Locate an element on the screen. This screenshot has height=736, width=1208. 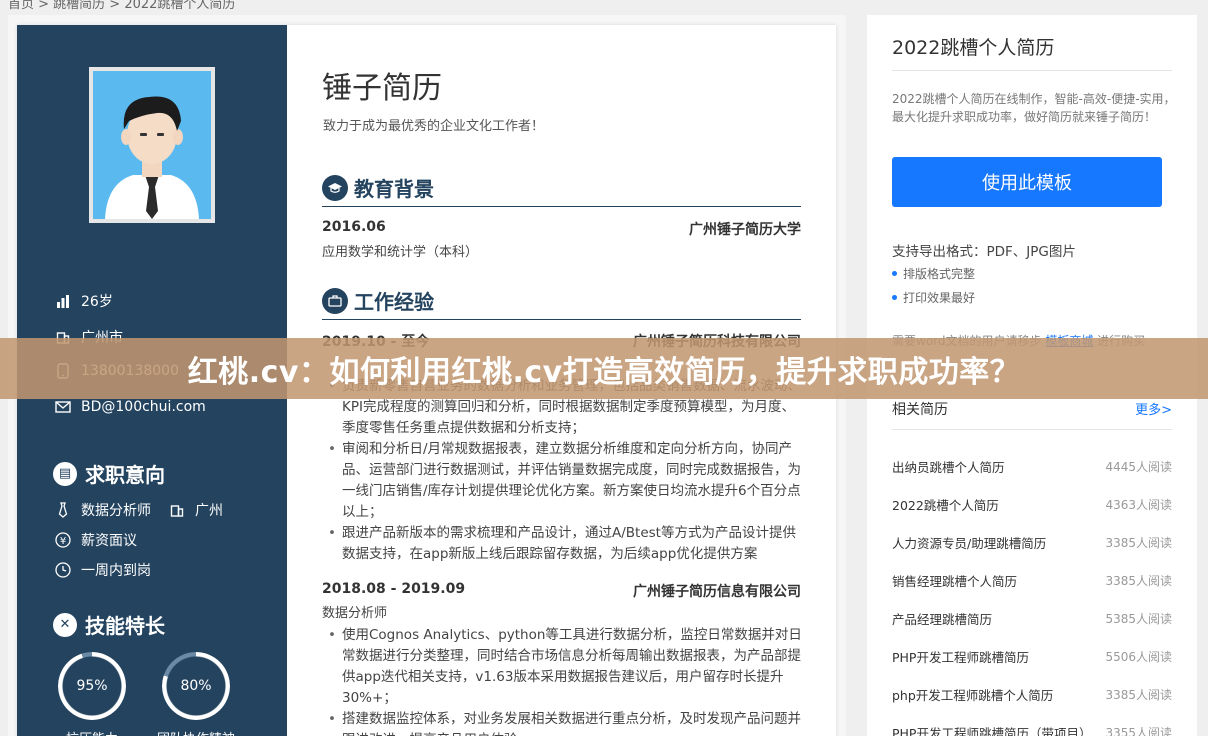
education-major: 应用数学和统计学（本科） is located at coordinates (400, 252).